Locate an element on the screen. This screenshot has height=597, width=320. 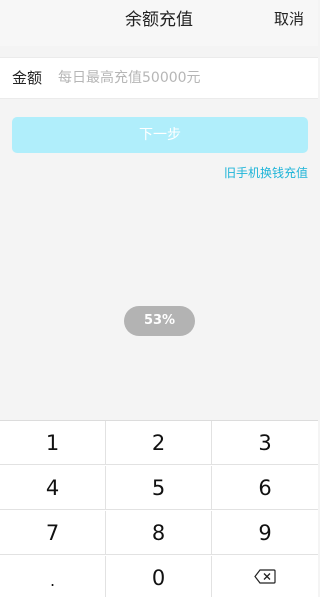
amount-input is located at coordinates (183, 78).